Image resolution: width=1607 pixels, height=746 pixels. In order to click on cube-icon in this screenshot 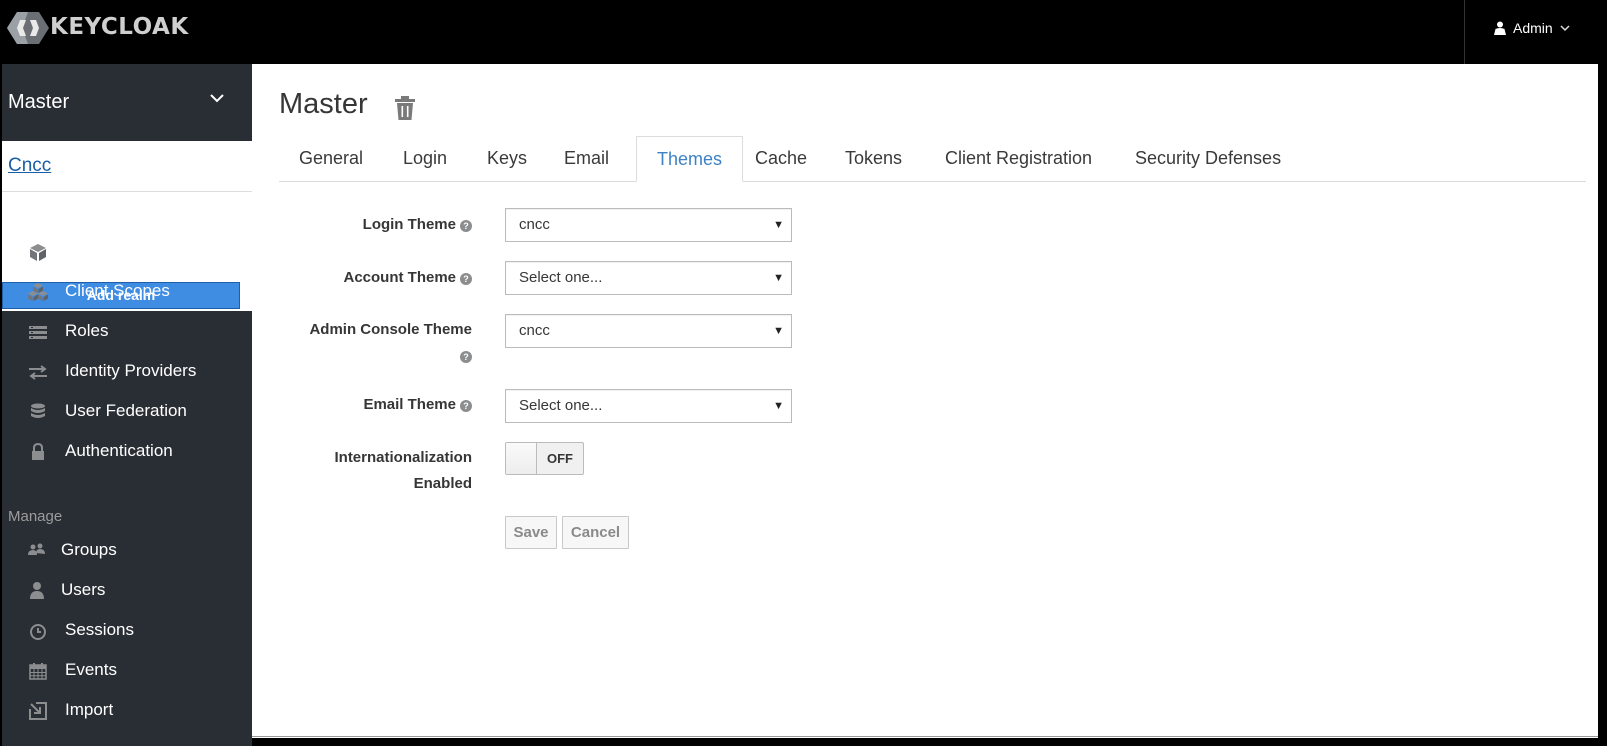, I will do `click(38, 252)`.